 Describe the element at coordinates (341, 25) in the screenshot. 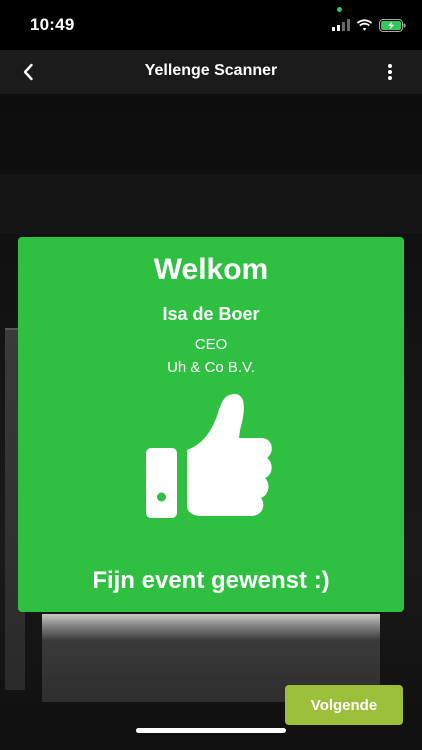

I see `cellular-signal-icon` at that location.